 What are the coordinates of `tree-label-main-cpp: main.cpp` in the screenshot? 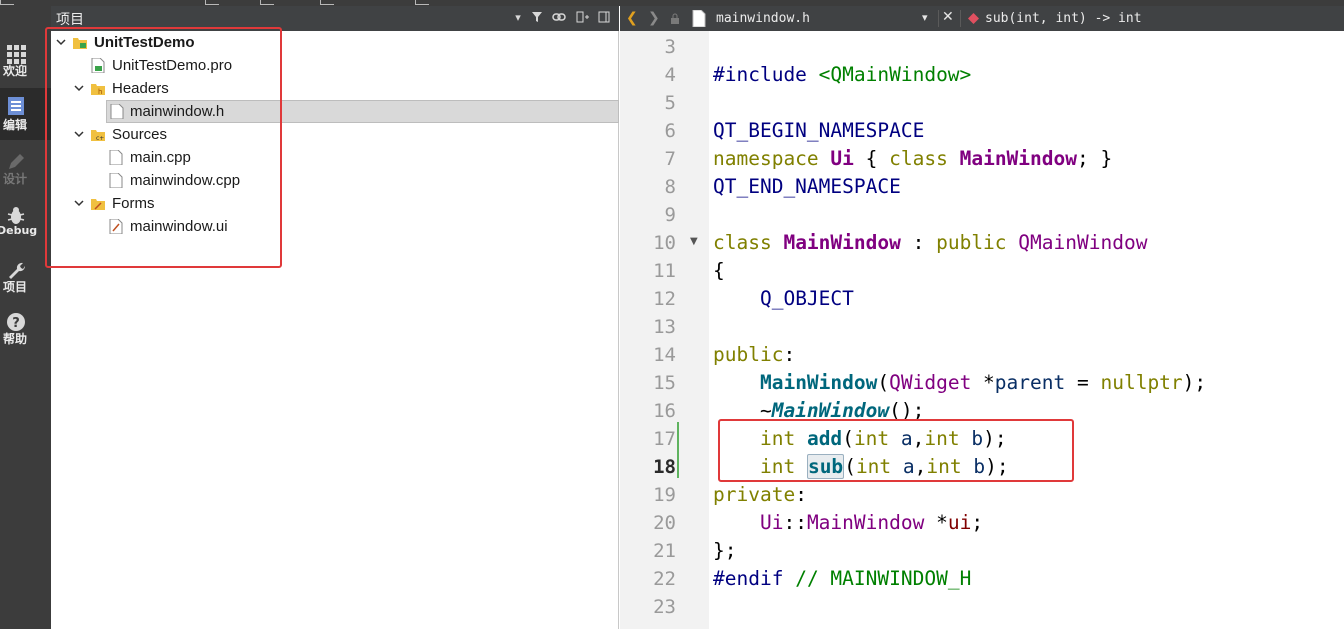 It's located at (160, 157).